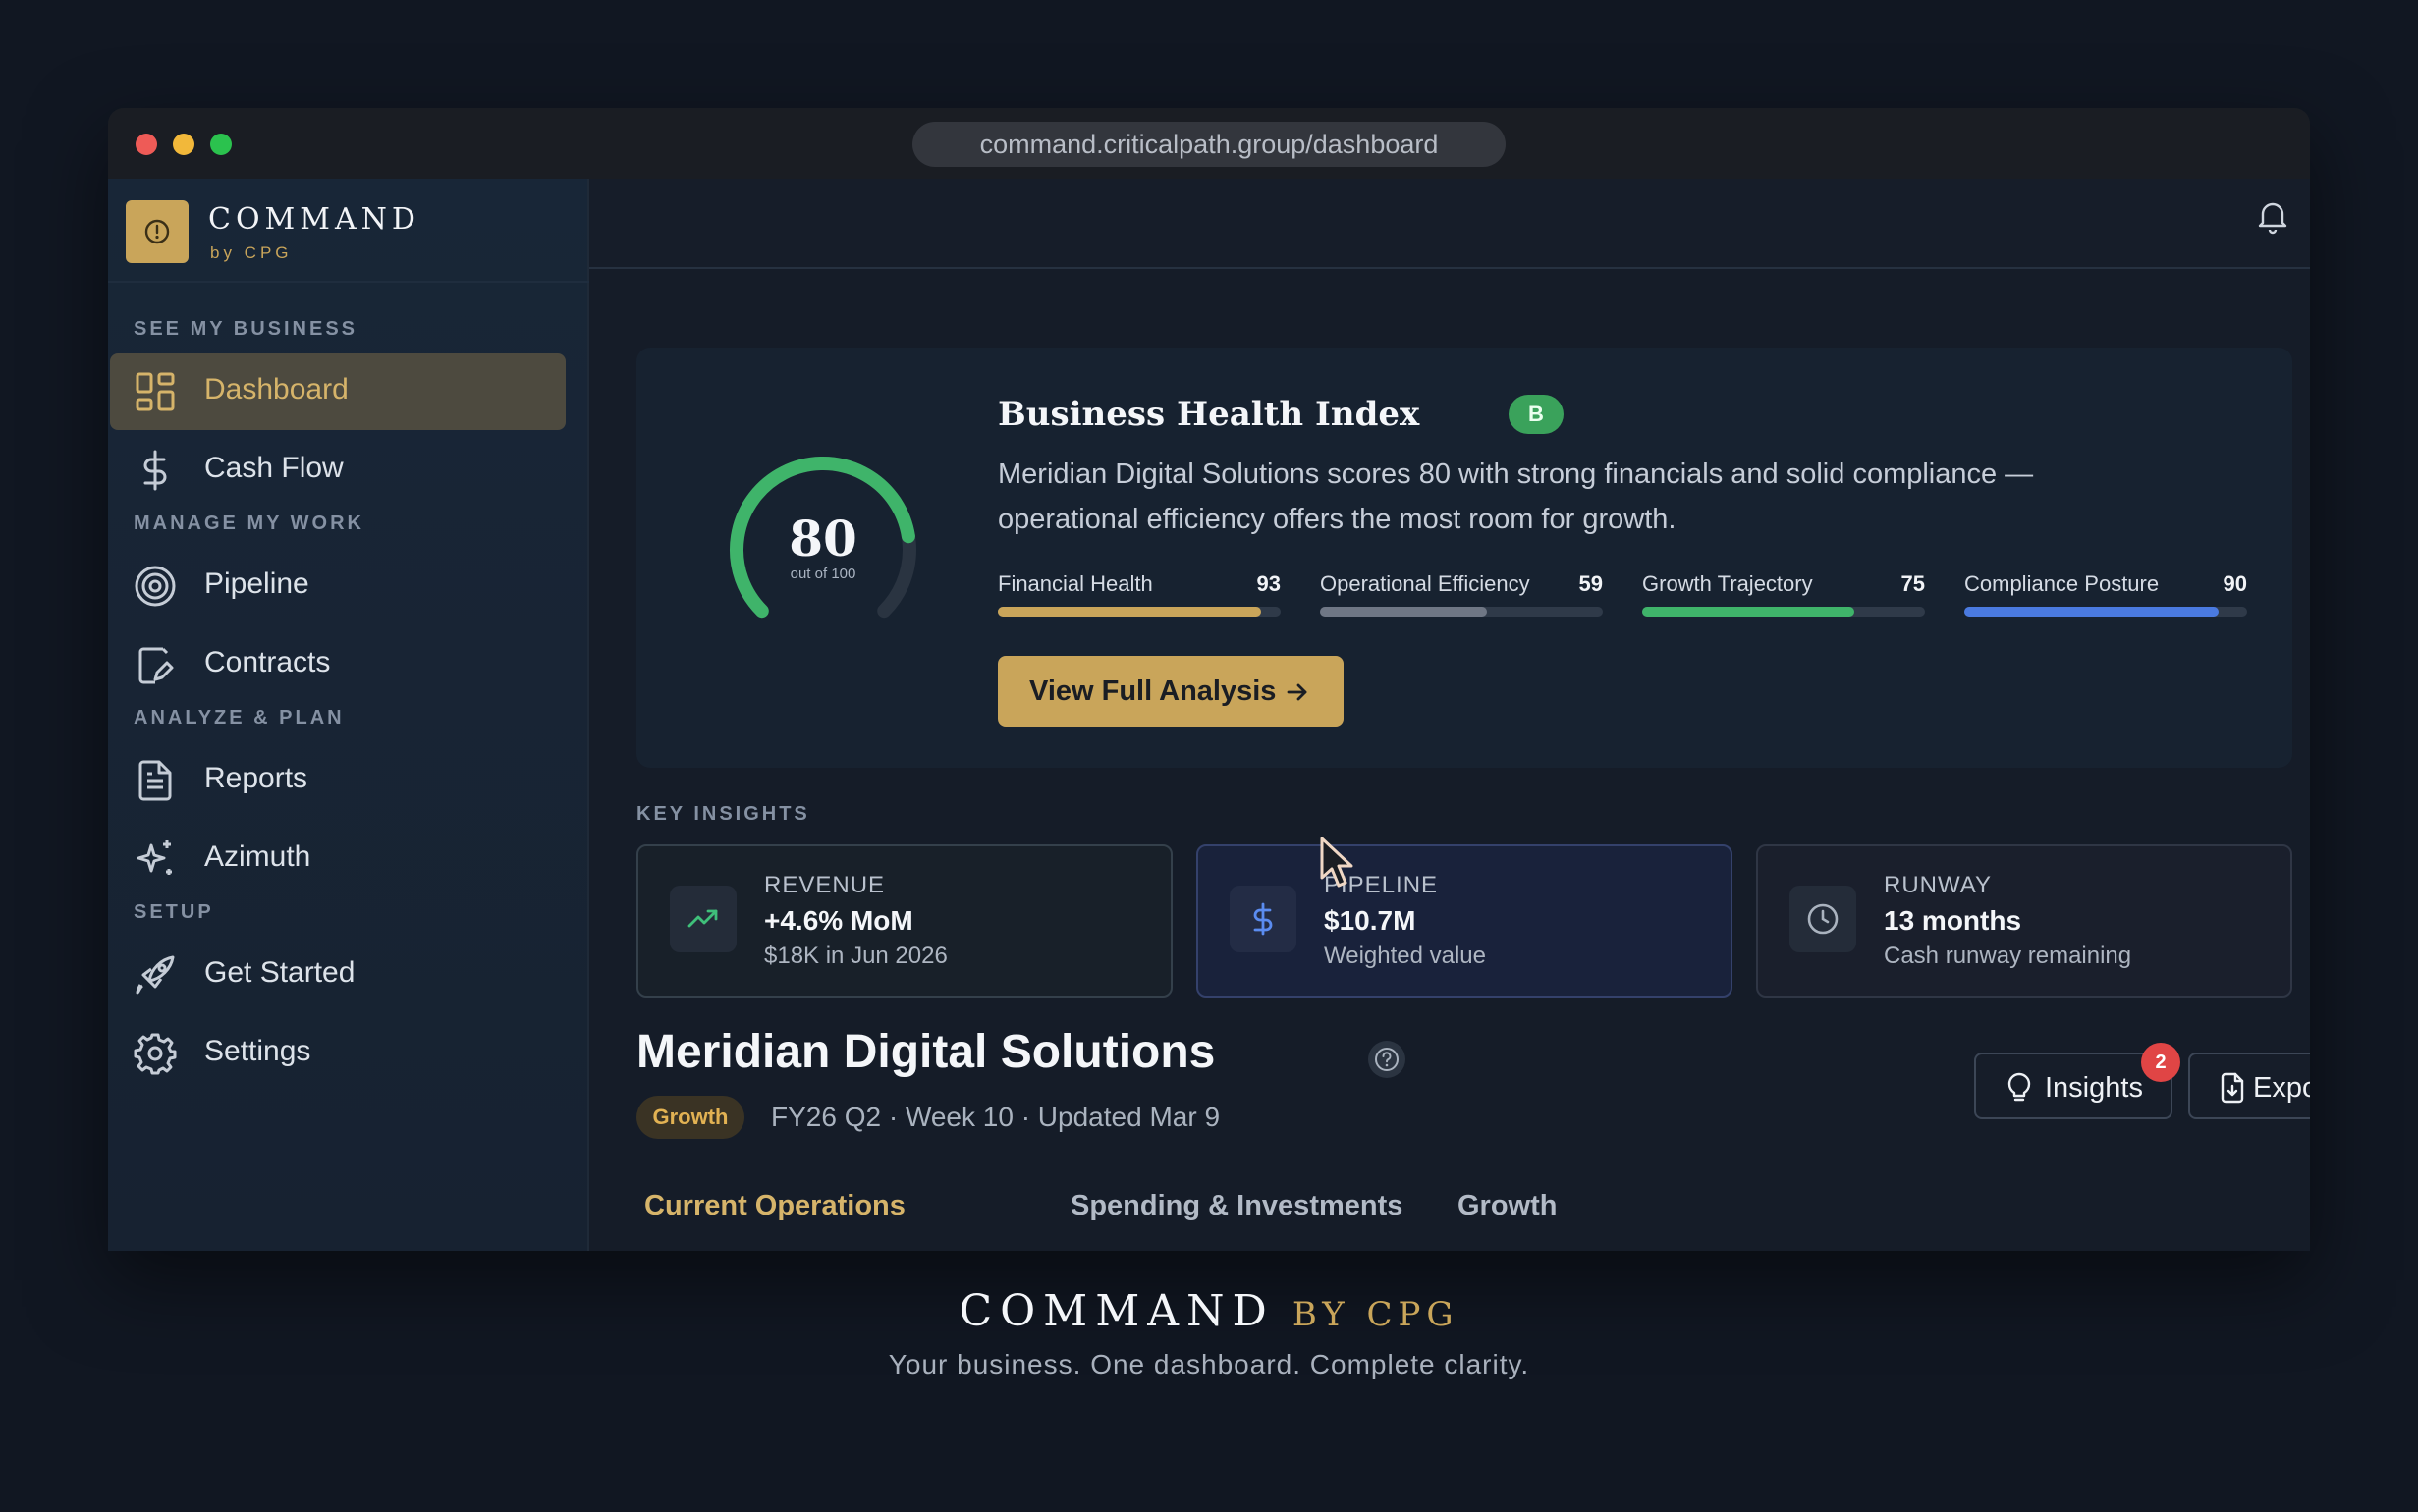 This screenshot has width=2418, height=1512. What do you see at coordinates (2094, 1088) in the screenshot?
I see `button-label: Insights` at bounding box center [2094, 1088].